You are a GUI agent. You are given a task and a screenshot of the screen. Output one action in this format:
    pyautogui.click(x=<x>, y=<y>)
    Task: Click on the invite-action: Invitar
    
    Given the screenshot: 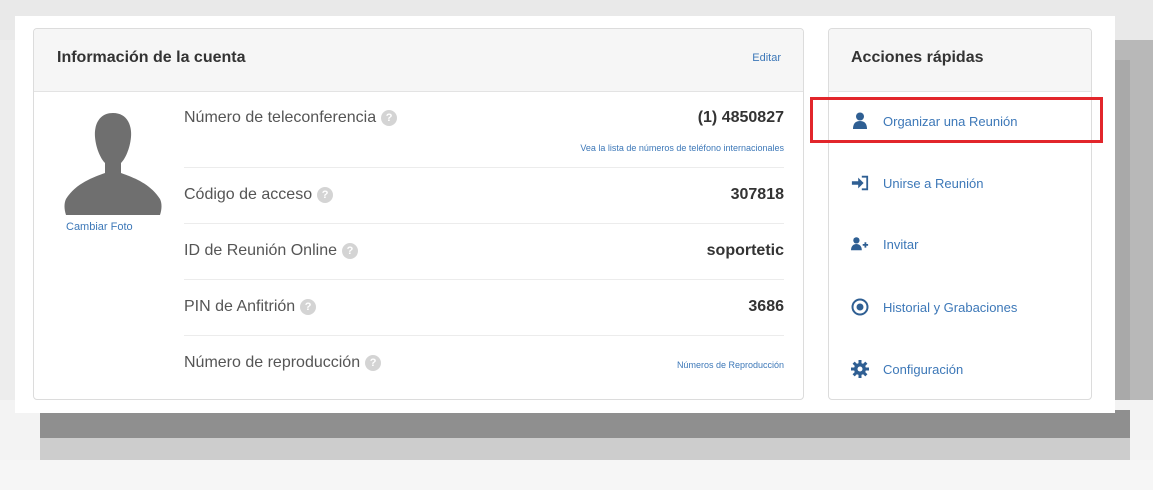 What is the action you would take?
    pyautogui.click(x=966, y=244)
    